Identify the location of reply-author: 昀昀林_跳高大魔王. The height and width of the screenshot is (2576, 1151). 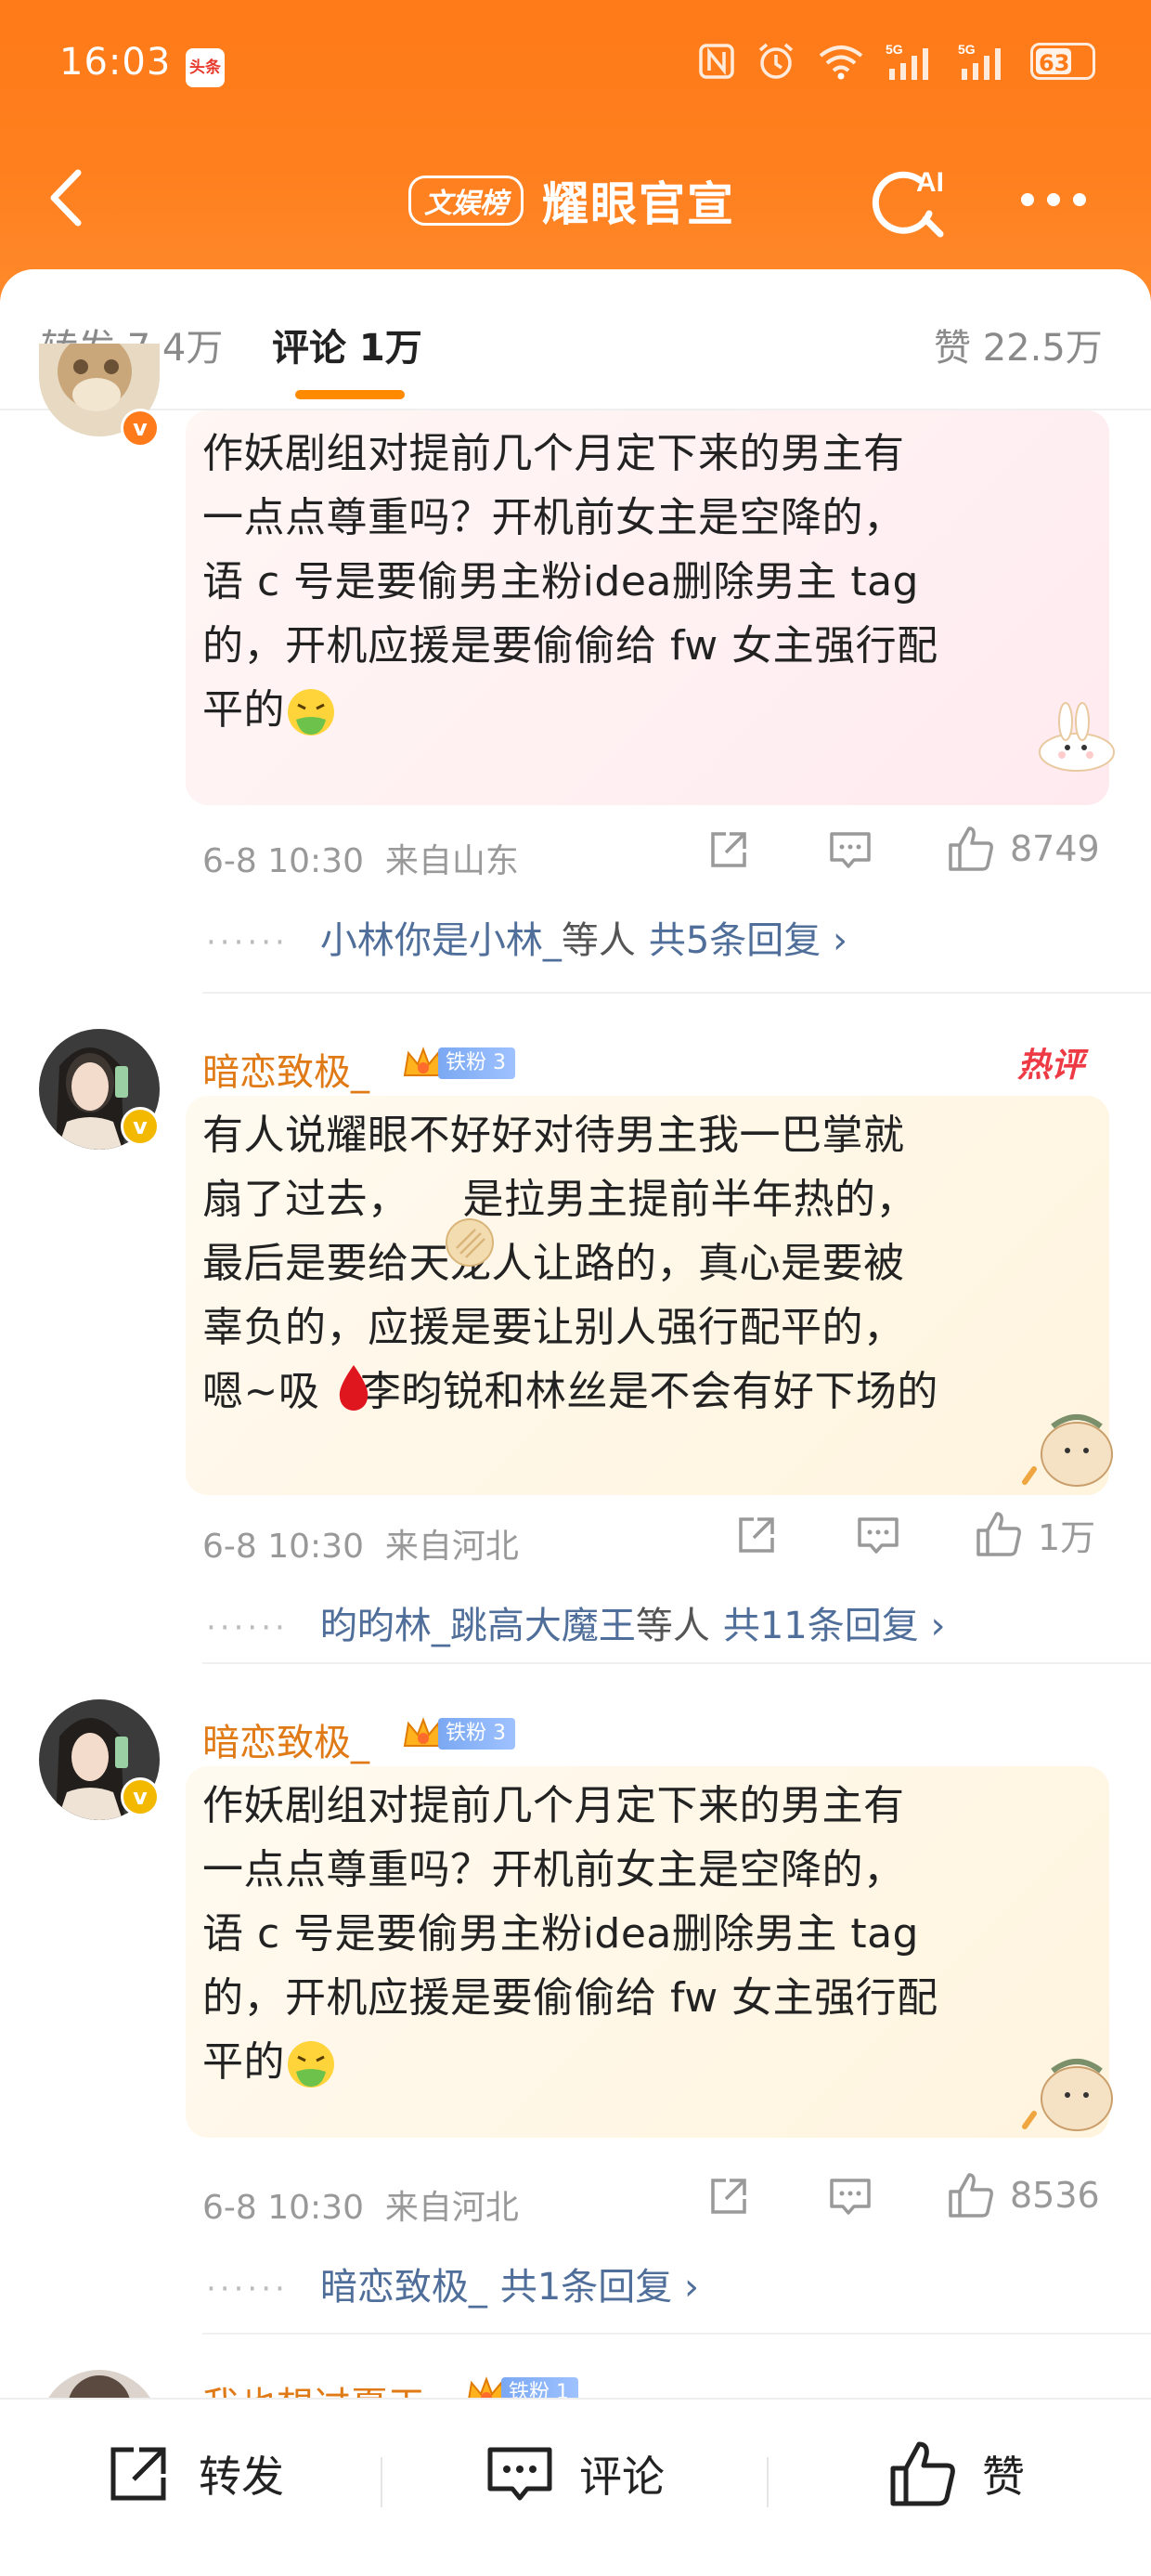
(478, 1626).